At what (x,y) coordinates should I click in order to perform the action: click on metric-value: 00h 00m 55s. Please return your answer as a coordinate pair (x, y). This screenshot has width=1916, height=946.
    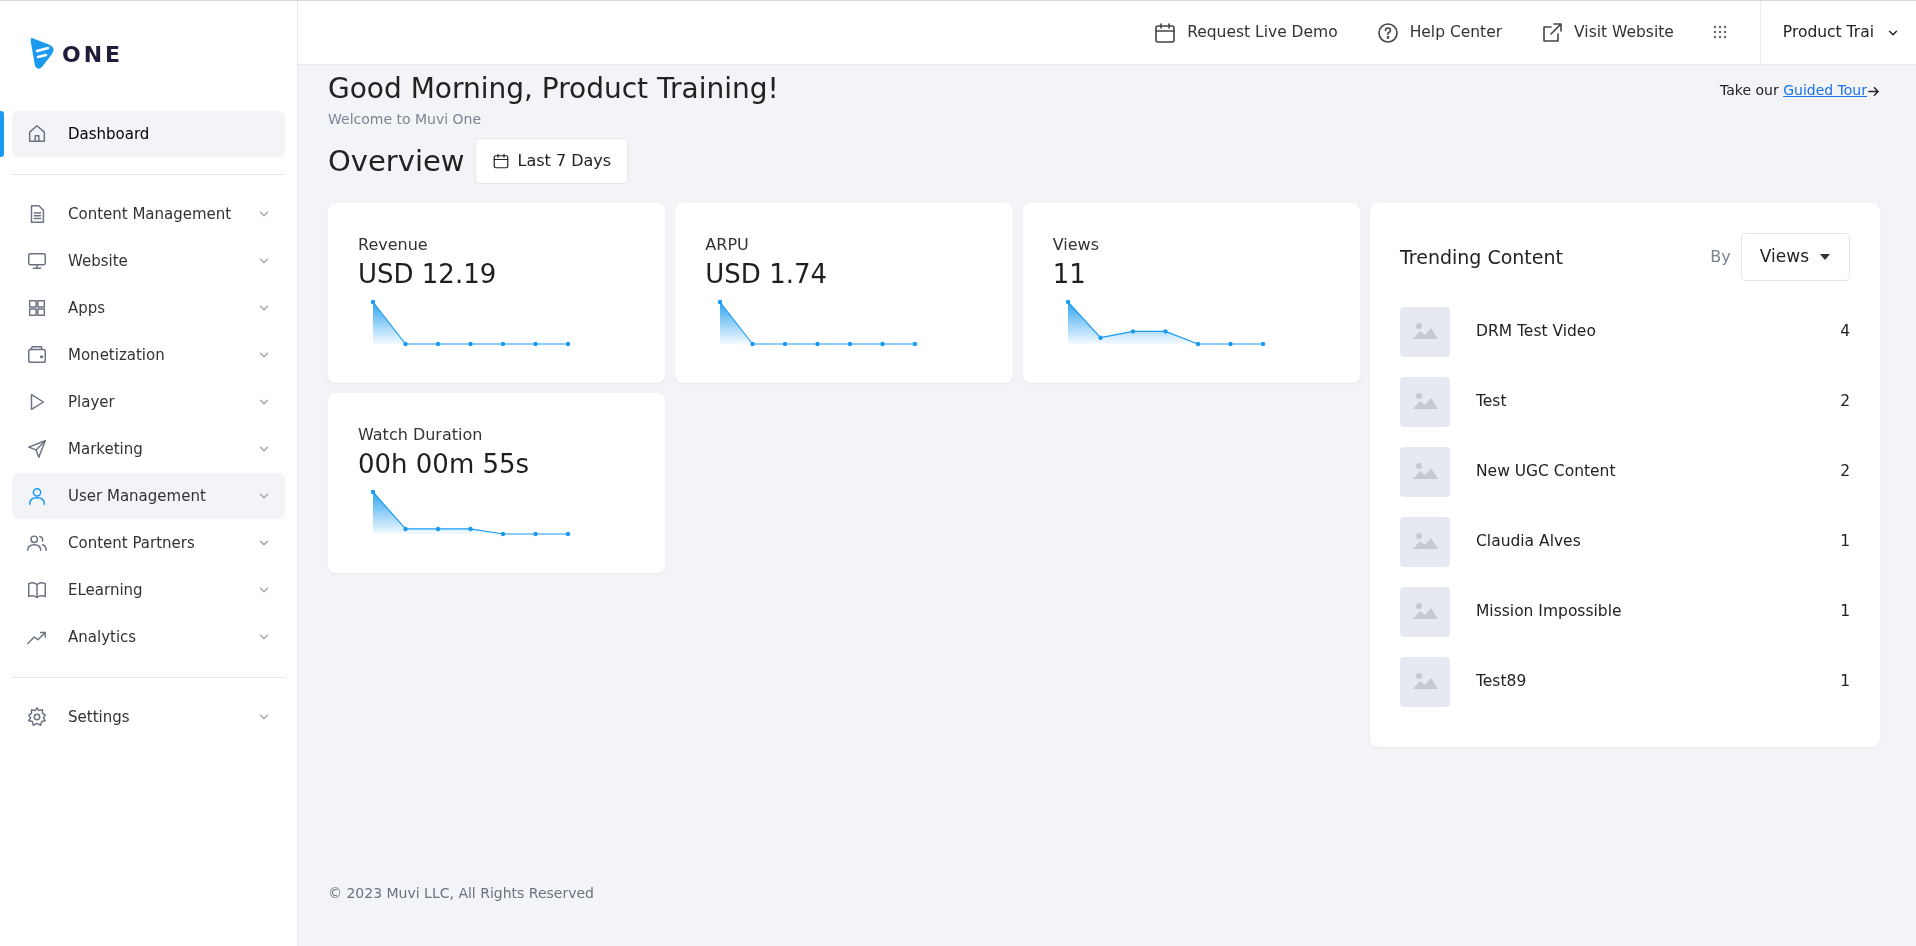
    Looking at the image, I should click on (444, 464).